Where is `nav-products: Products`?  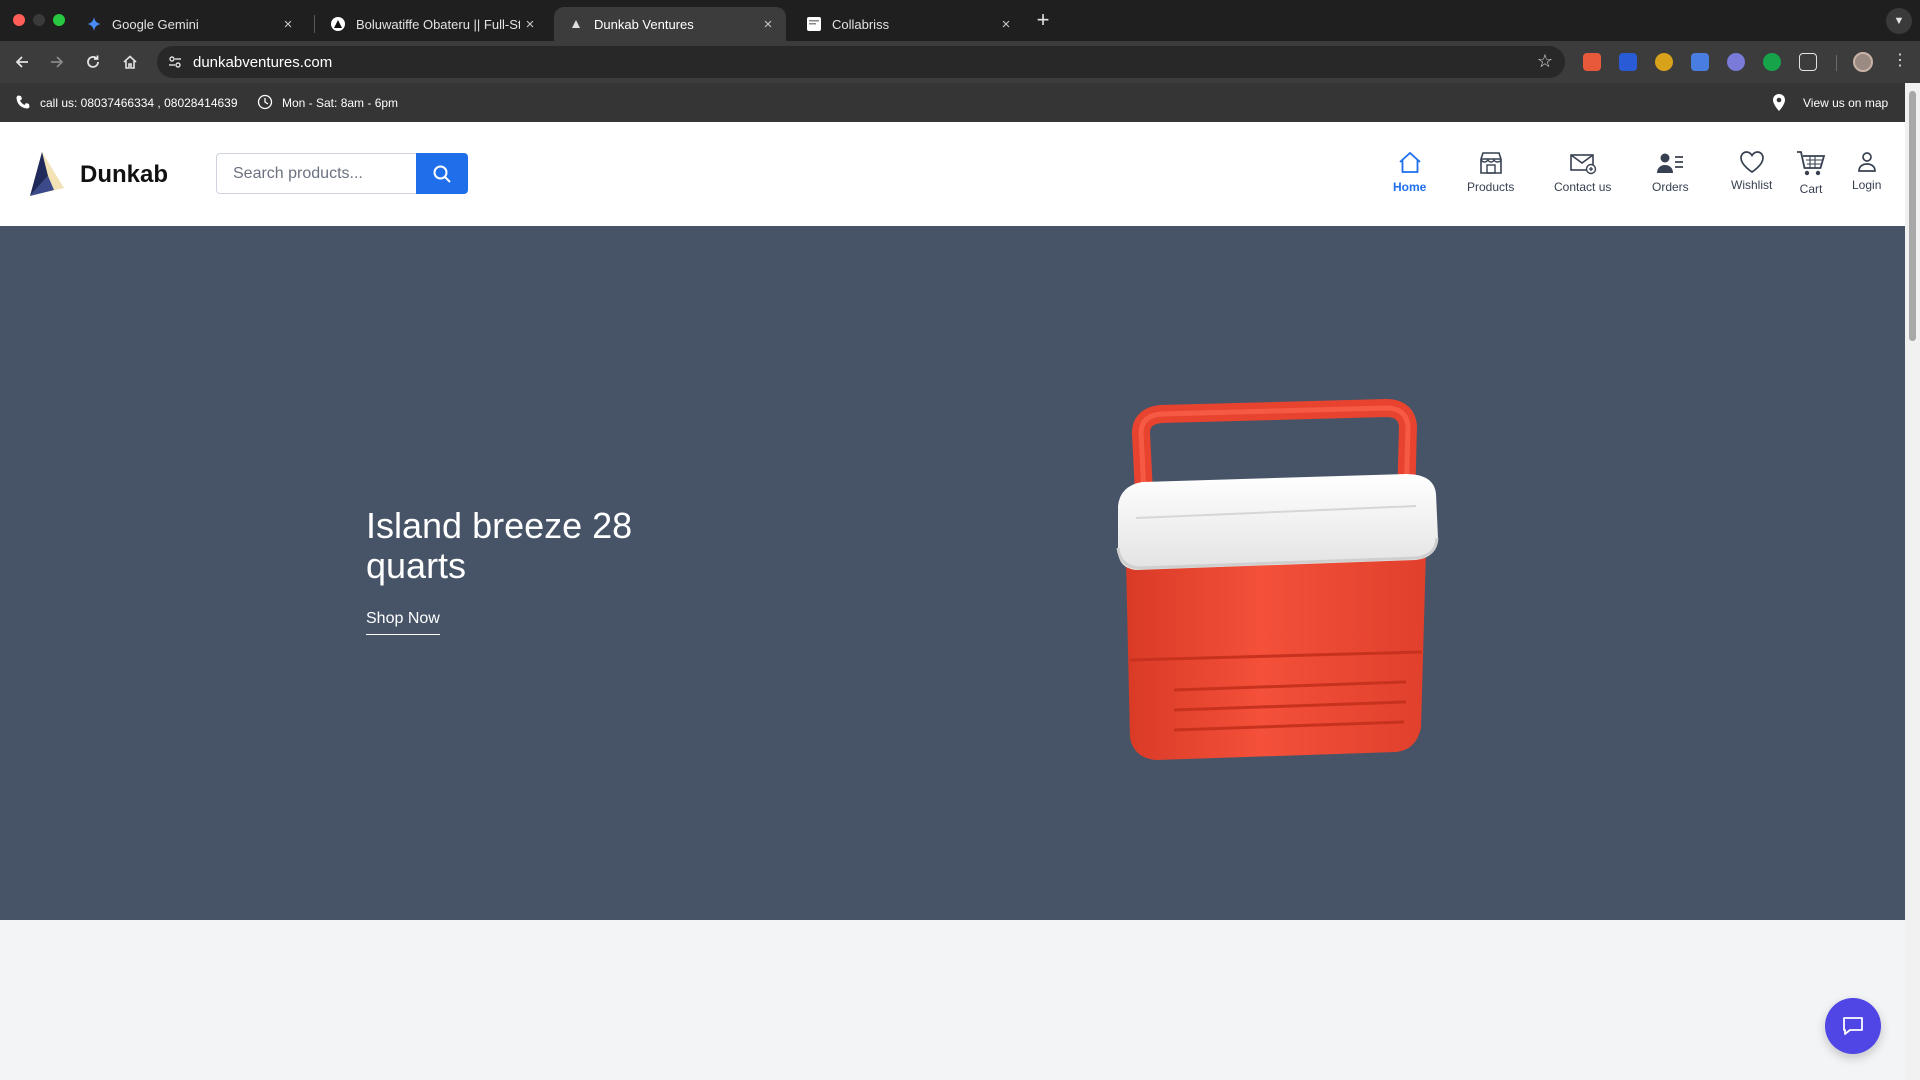
nav-products: Products is located at coordinates (1490, 172).